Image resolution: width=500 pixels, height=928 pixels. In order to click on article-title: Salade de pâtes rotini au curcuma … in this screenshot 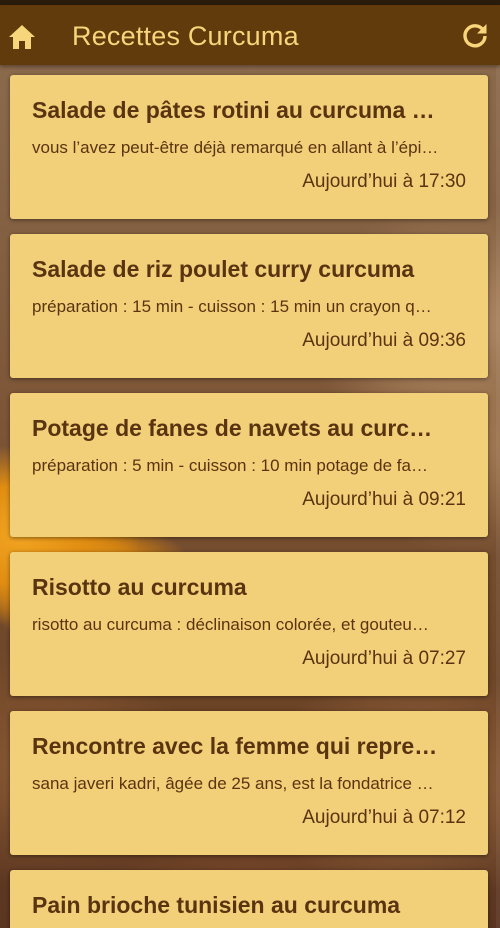, I will do `click(233, 110)`.